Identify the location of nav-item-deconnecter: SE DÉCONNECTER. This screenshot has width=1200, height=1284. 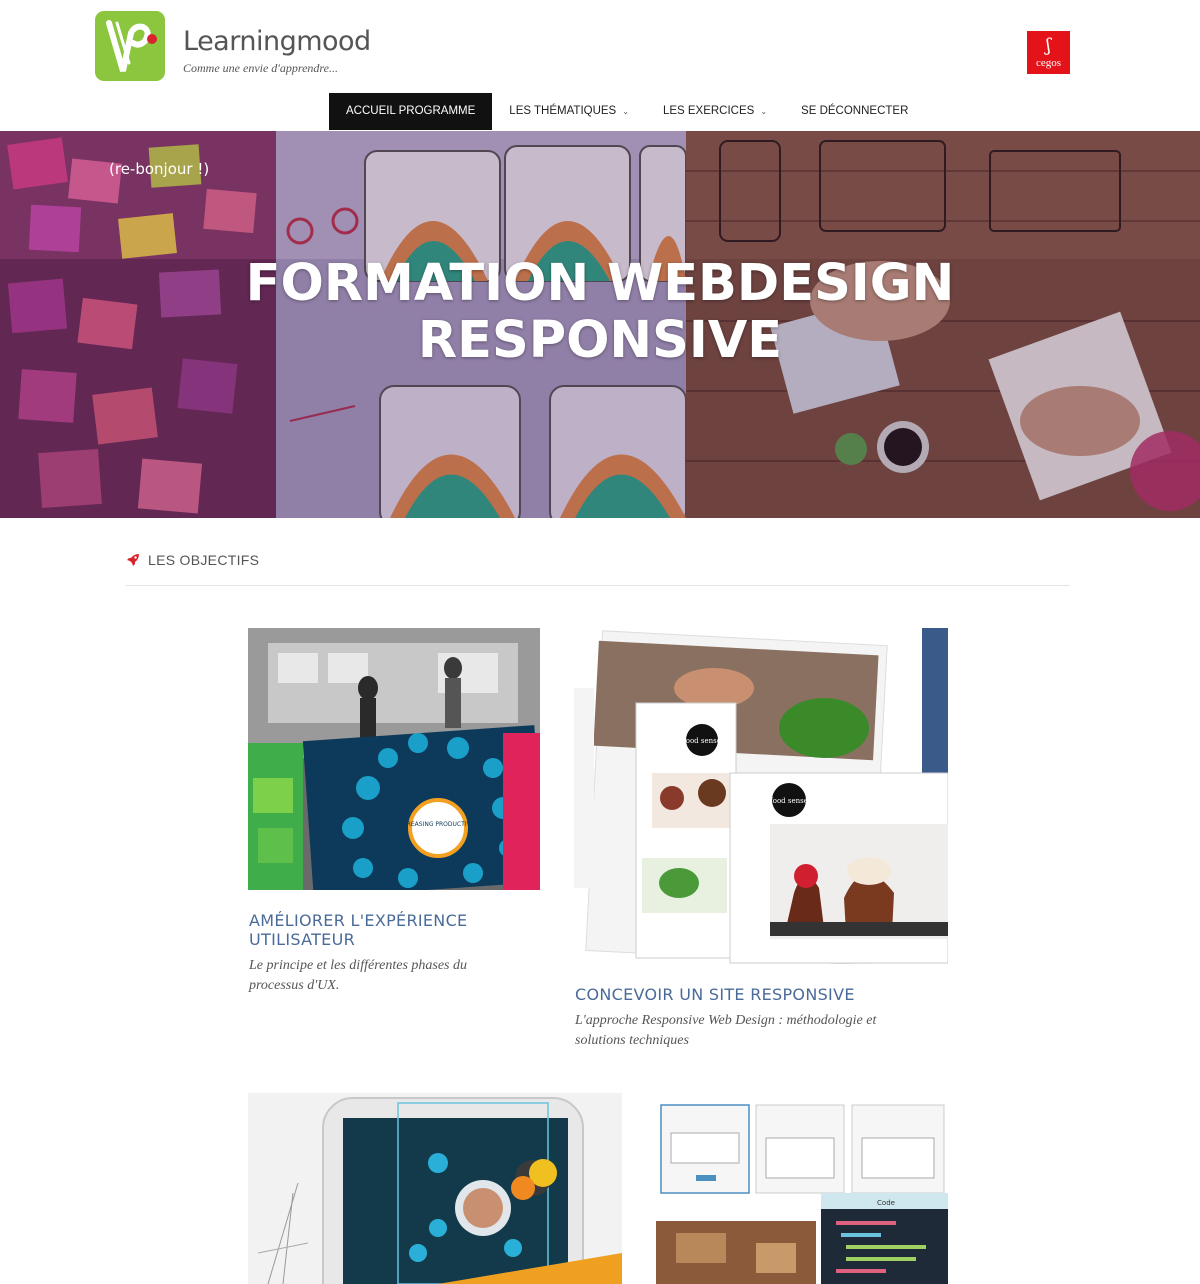
(854, 111).